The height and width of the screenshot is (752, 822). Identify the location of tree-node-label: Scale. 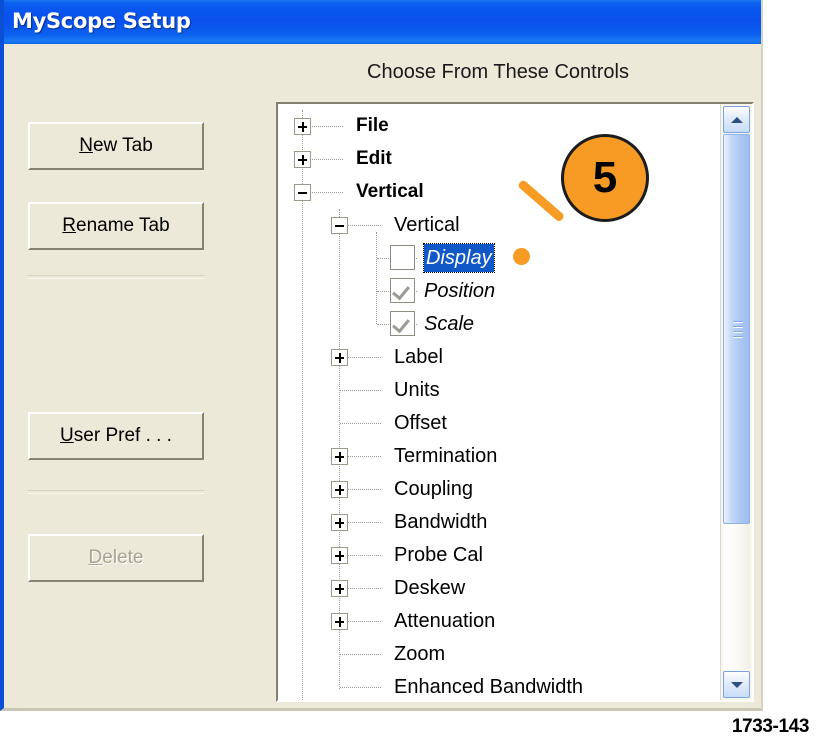
(449, 324).